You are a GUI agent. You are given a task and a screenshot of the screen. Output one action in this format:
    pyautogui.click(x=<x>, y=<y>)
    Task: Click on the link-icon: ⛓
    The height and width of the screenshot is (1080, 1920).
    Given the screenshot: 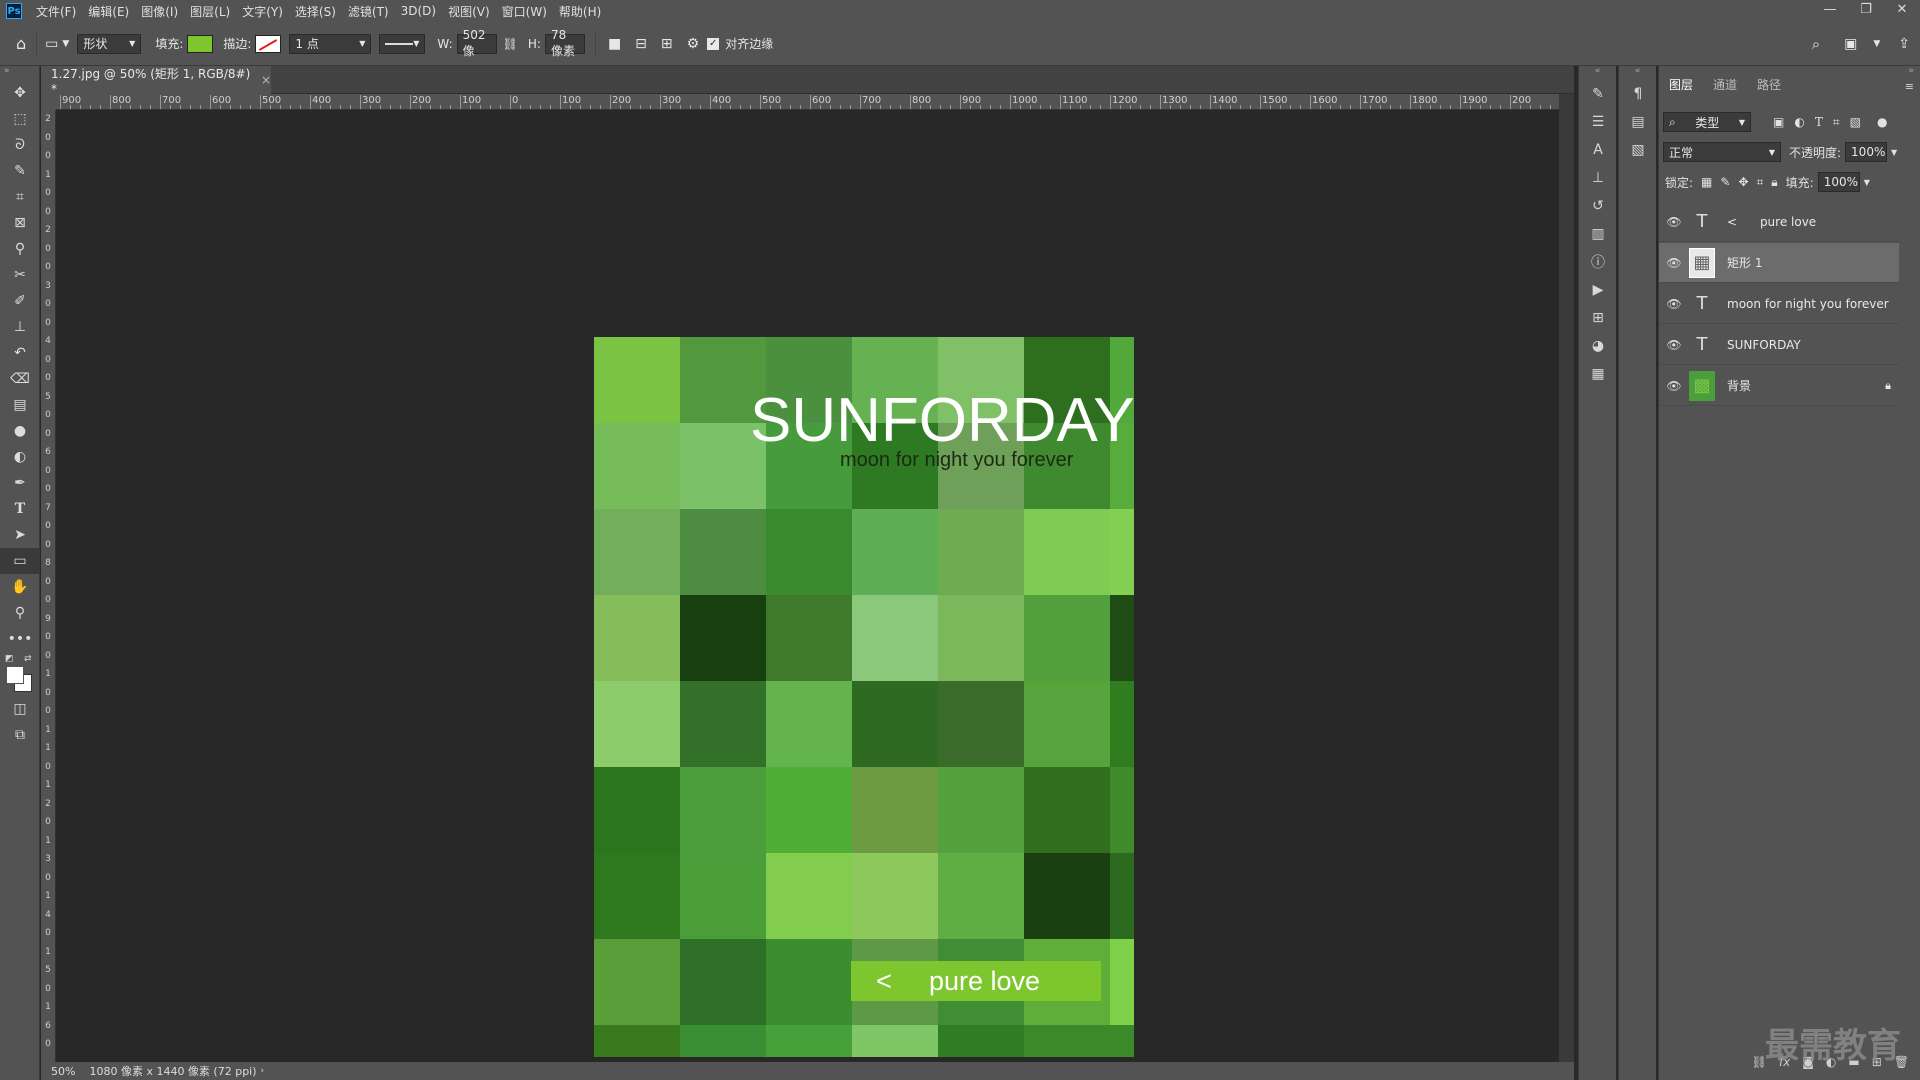 What is the action you would take?
    pyautogui.click(x=510, y=44)
    